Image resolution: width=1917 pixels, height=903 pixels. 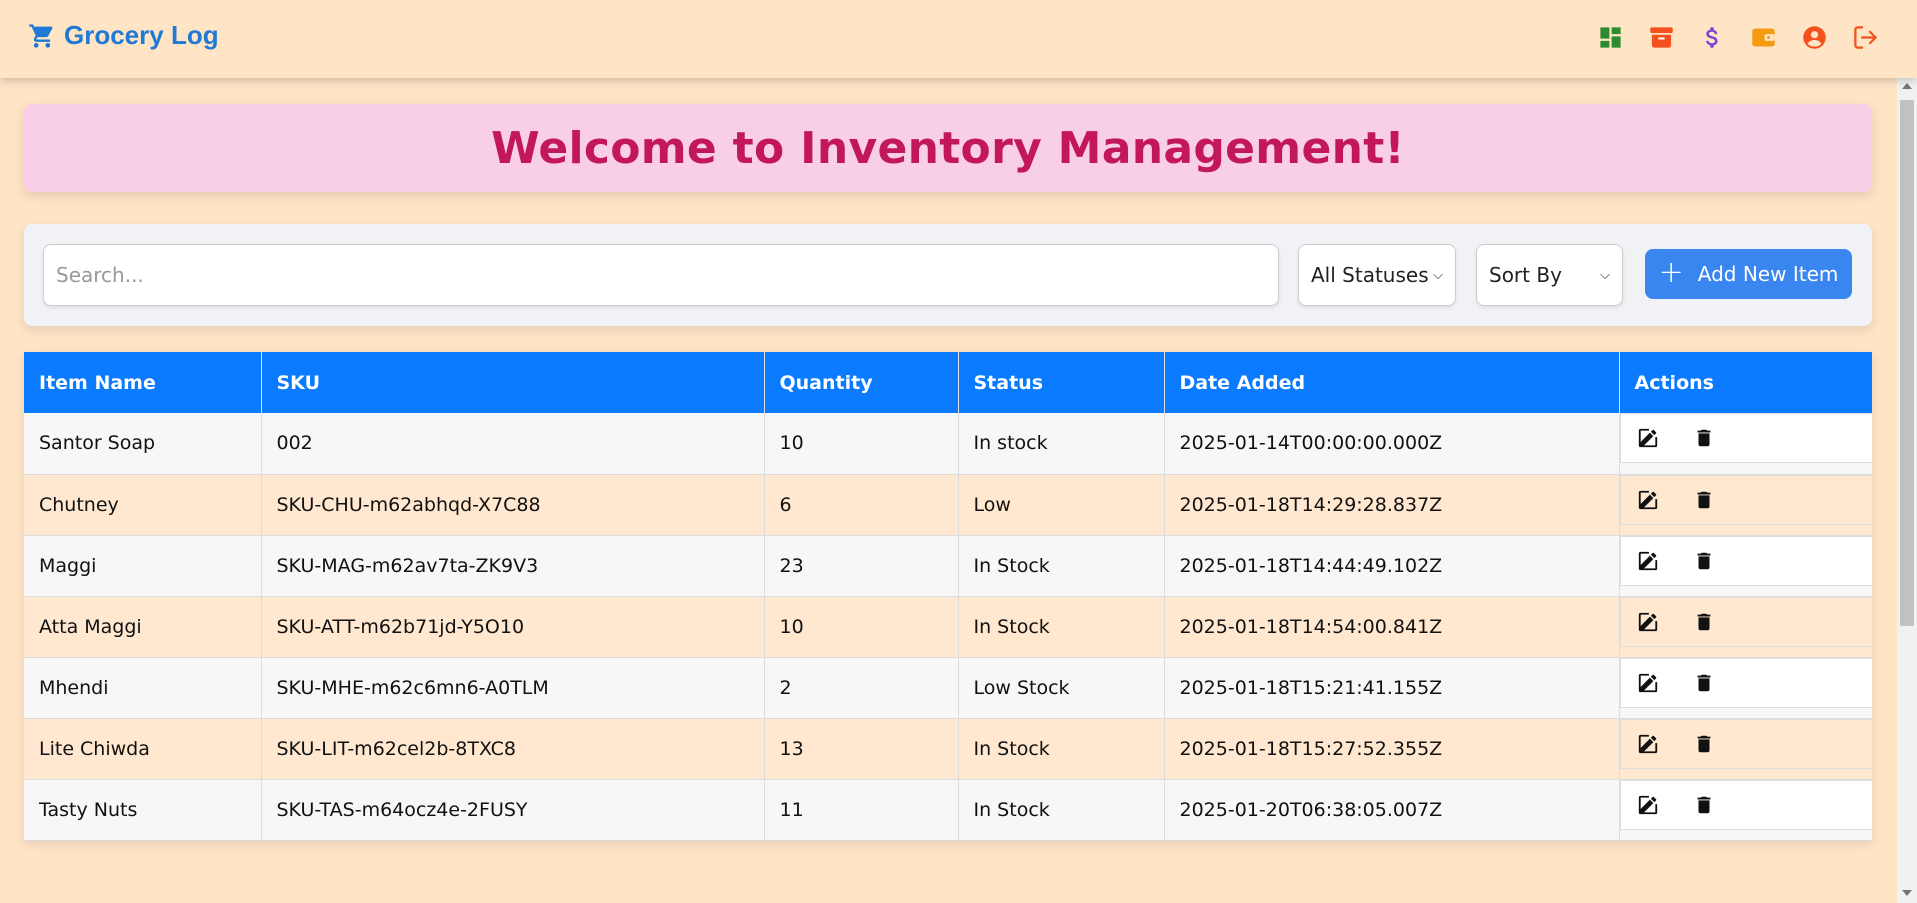 What do you see at coordinates (141, 35) in the screenshot?
I see `brand-title: Grocery Log` at bounding box center [141, 35].